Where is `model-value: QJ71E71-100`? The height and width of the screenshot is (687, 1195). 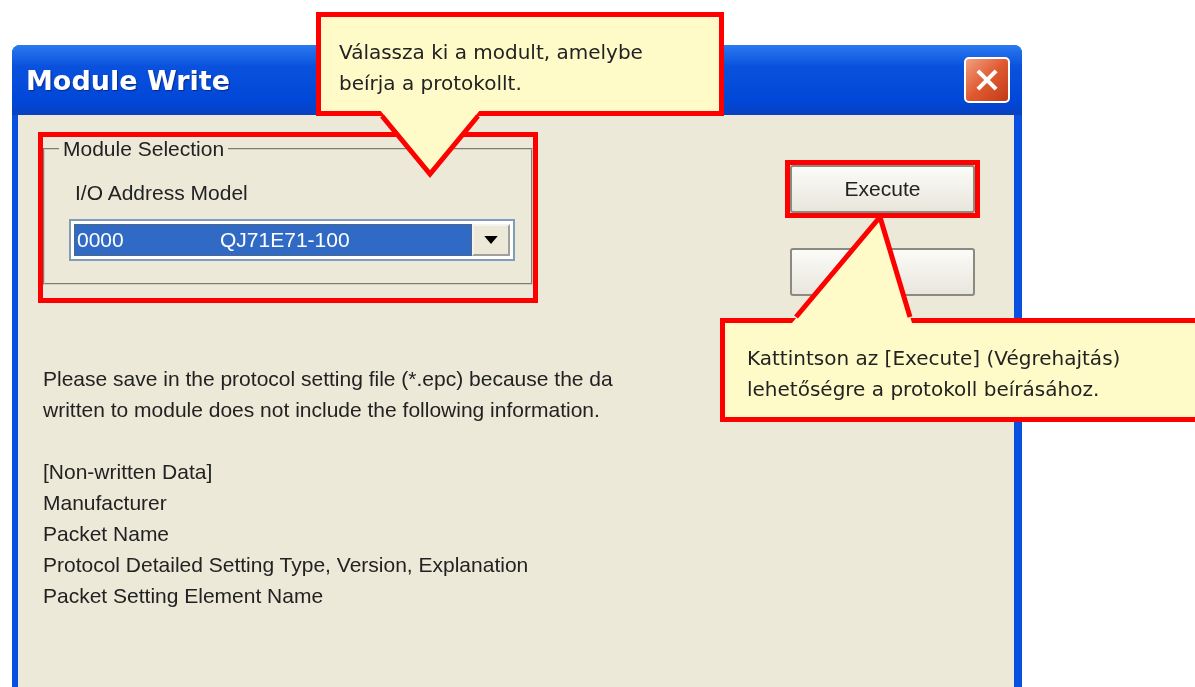
model-value: QJ71E71-100 is located at coordinates (285, 240).